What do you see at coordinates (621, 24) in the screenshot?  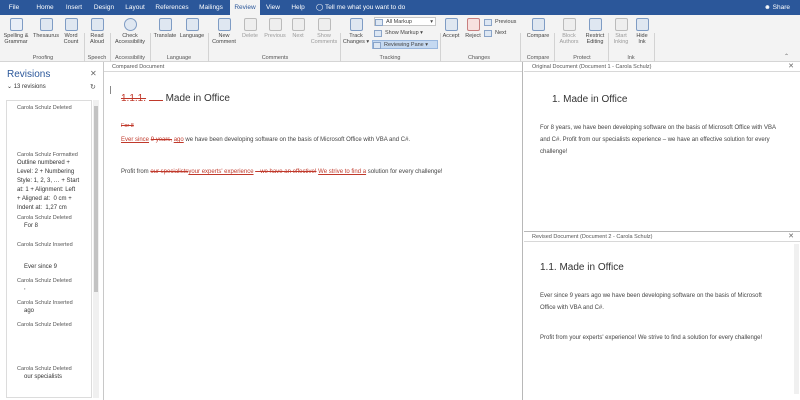 I see `pen-icon` at bounding box center [621, 24].